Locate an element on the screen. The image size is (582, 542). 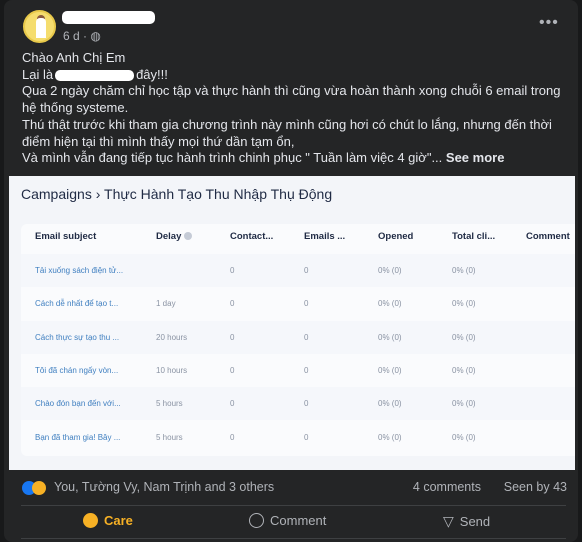
table-cell: 20 hours is located at coordinates (172, 337).